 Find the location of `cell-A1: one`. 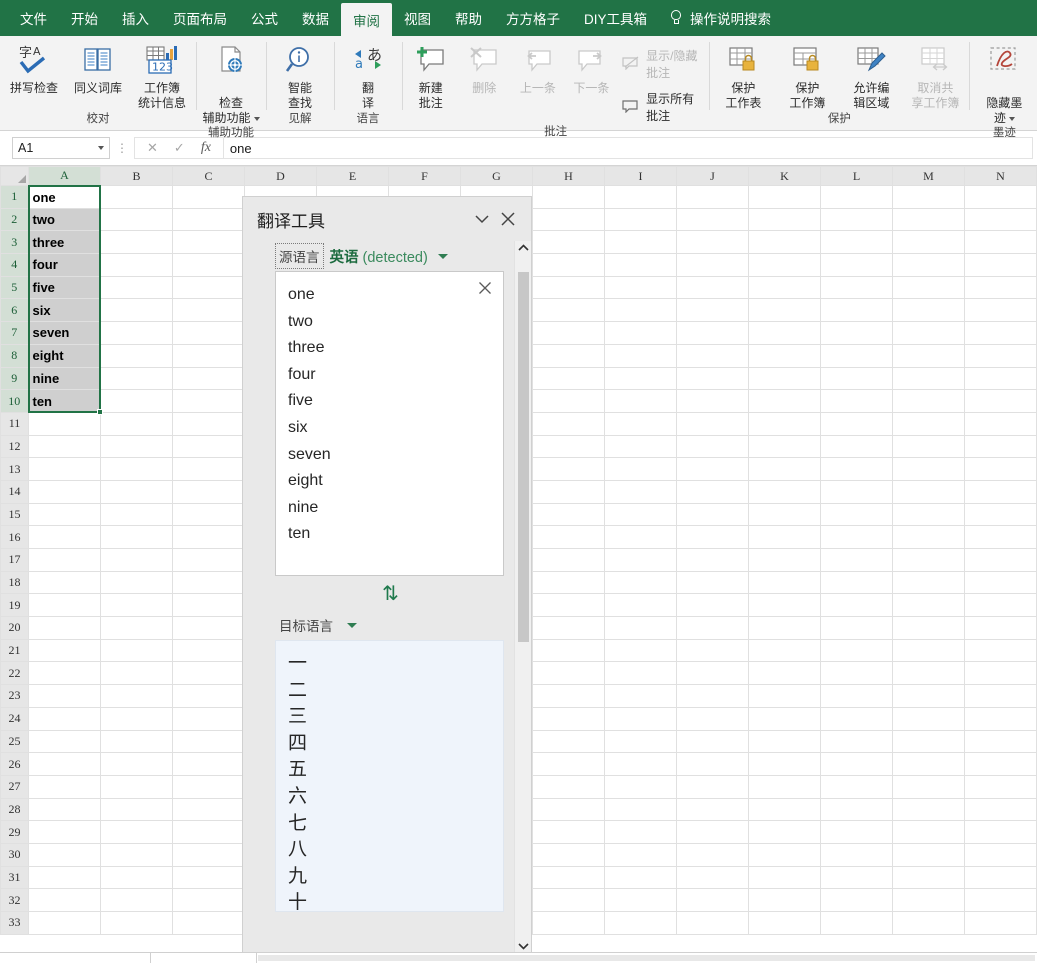

cell-A1: one is located at coordinates (64, 197).